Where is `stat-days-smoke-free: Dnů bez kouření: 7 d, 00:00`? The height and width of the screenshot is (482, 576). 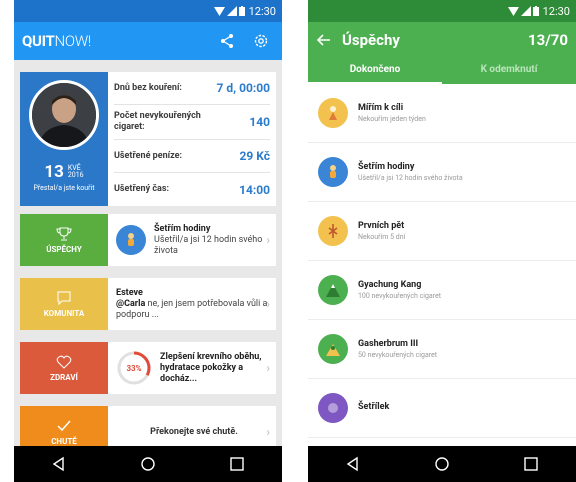
stat-days-smoke-free: Dnů bez kouření: 7 d, 00:00 is located at coordinates (192, 88).